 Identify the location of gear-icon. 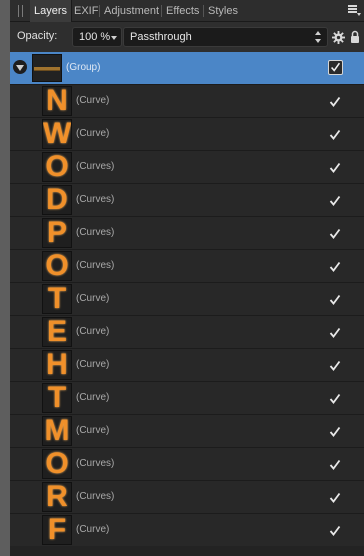
(338, 37).